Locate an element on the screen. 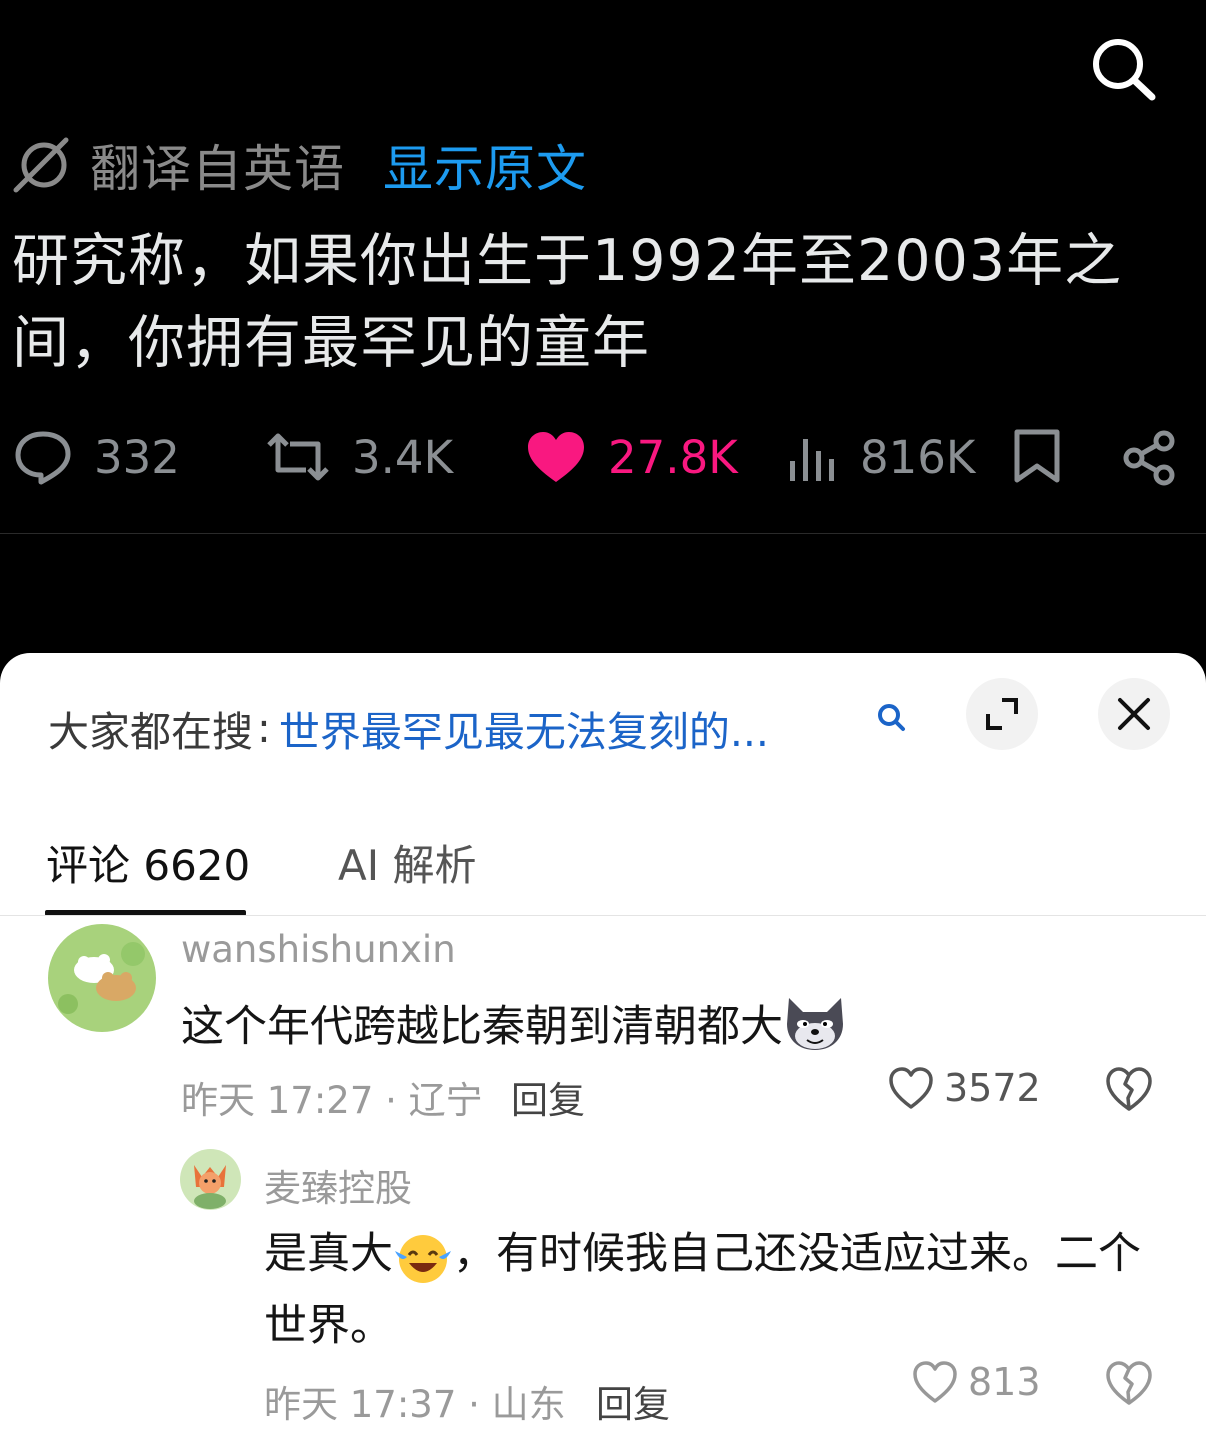 The width and height of the screenshot is (1206, 1433). comment-like-button: 813 is located at coordinates (976, 1382).